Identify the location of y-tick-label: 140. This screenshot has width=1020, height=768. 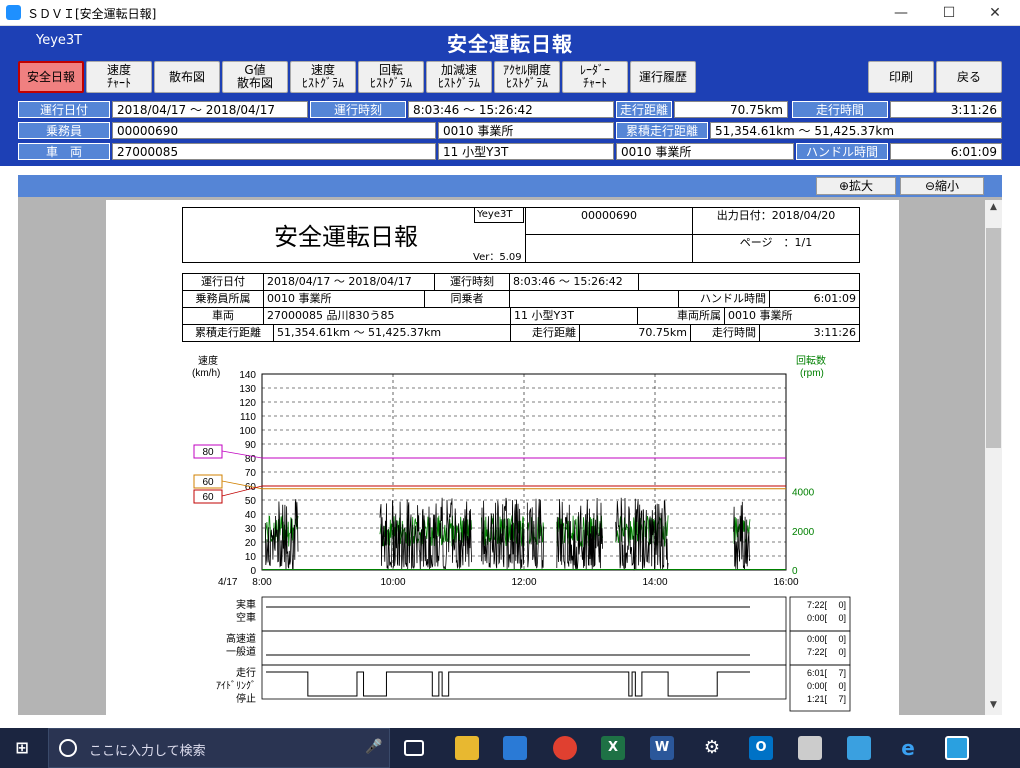
(247, 375).